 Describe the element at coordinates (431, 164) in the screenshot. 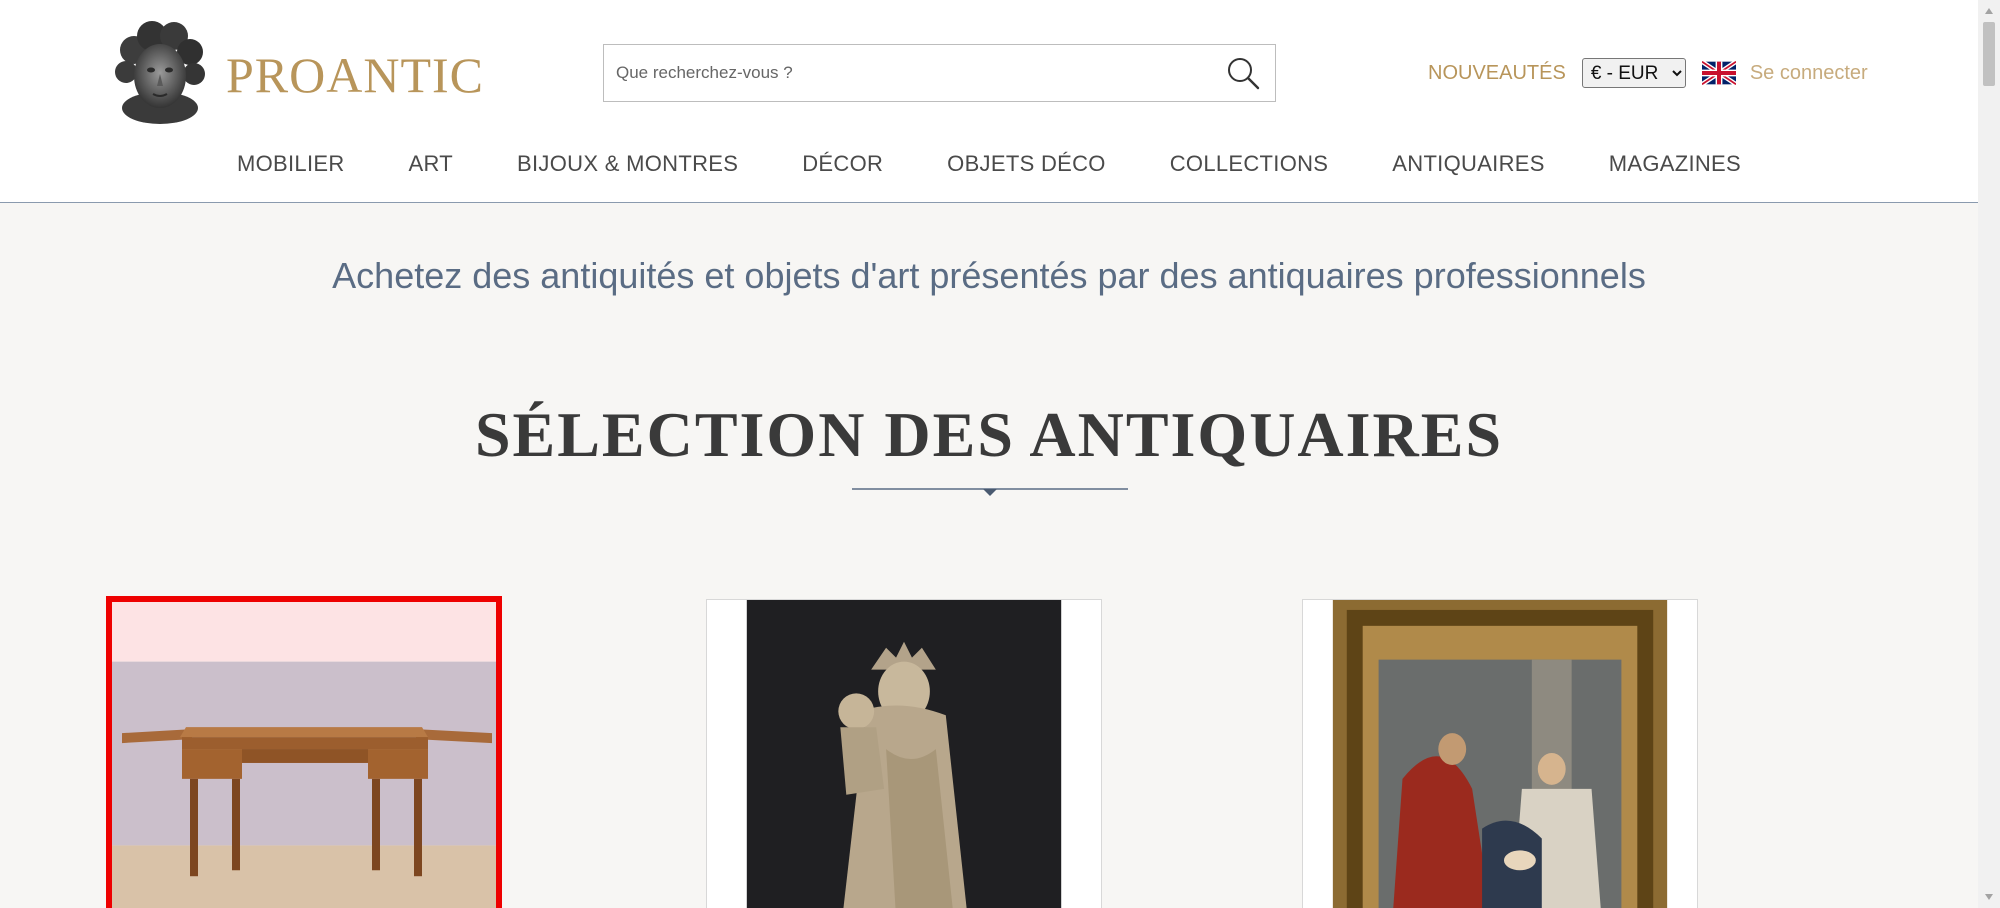

I see `nav-item-art: ART` at that location.